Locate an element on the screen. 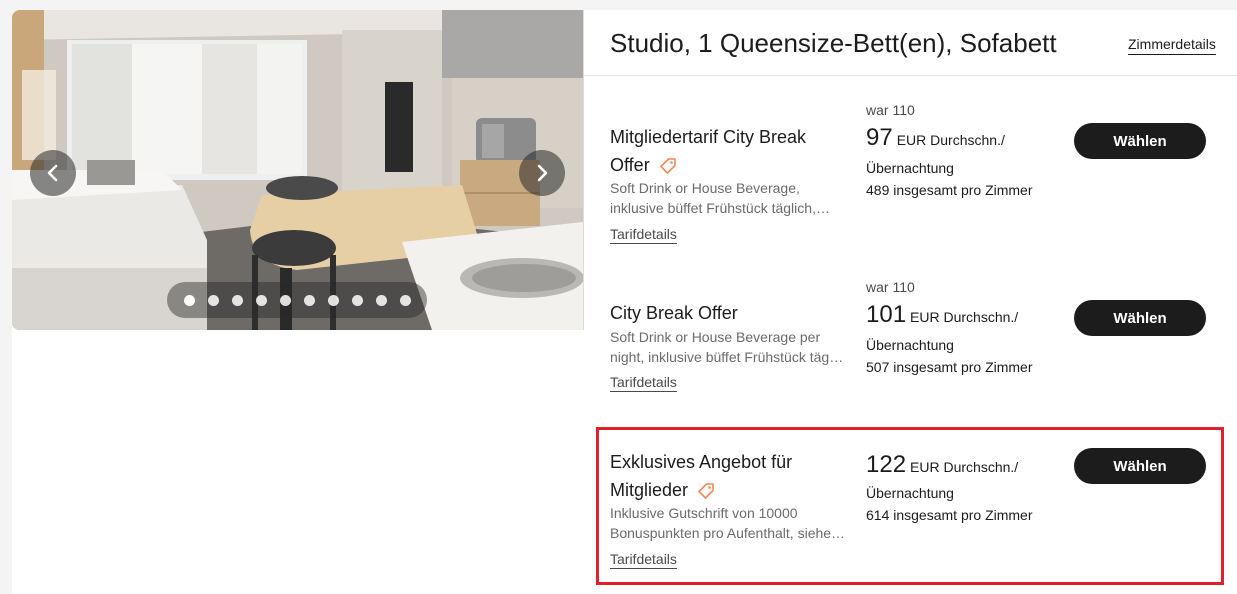 The image size is (1237, 594). price-line: 97 EUR Durchschn./ is located at coordinates (935, 138).